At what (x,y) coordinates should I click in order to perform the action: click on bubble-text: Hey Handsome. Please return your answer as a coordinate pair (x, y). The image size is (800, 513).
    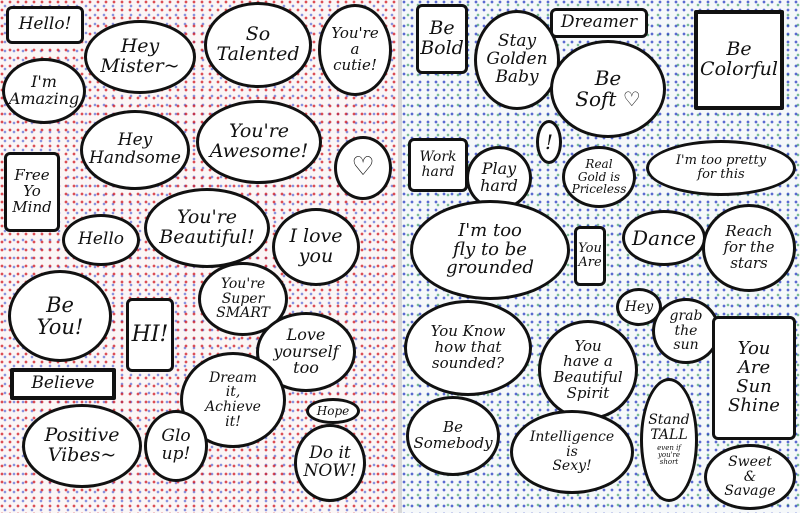
    Looking at the image, I should click on (135, 149).